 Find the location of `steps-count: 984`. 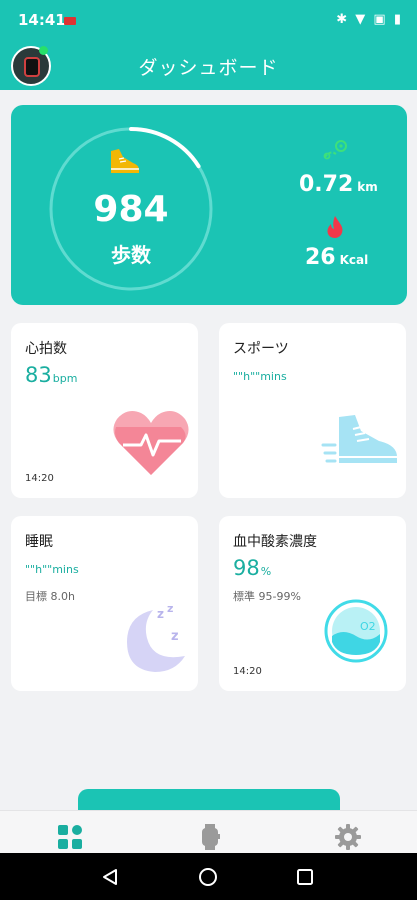

steps-count: 984 is located at coordinates (131, 209).